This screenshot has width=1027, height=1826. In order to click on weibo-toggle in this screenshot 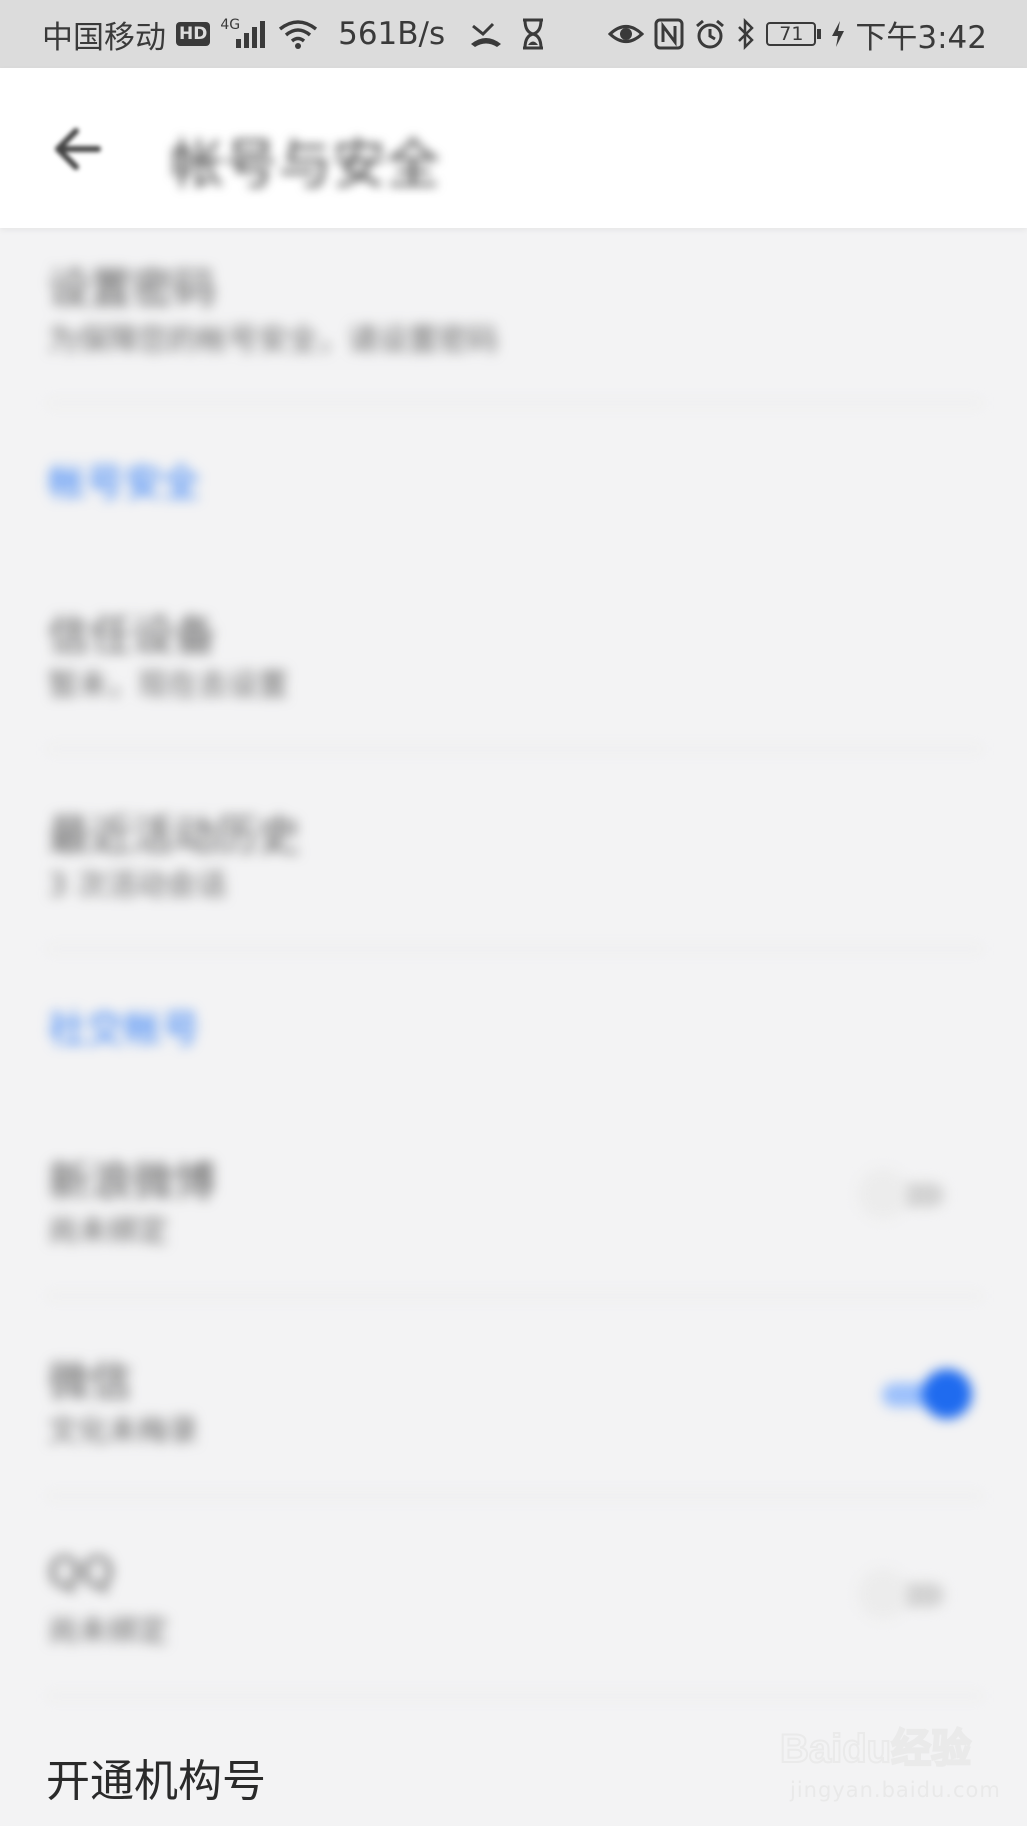, I will do `click(906, 1195)`.